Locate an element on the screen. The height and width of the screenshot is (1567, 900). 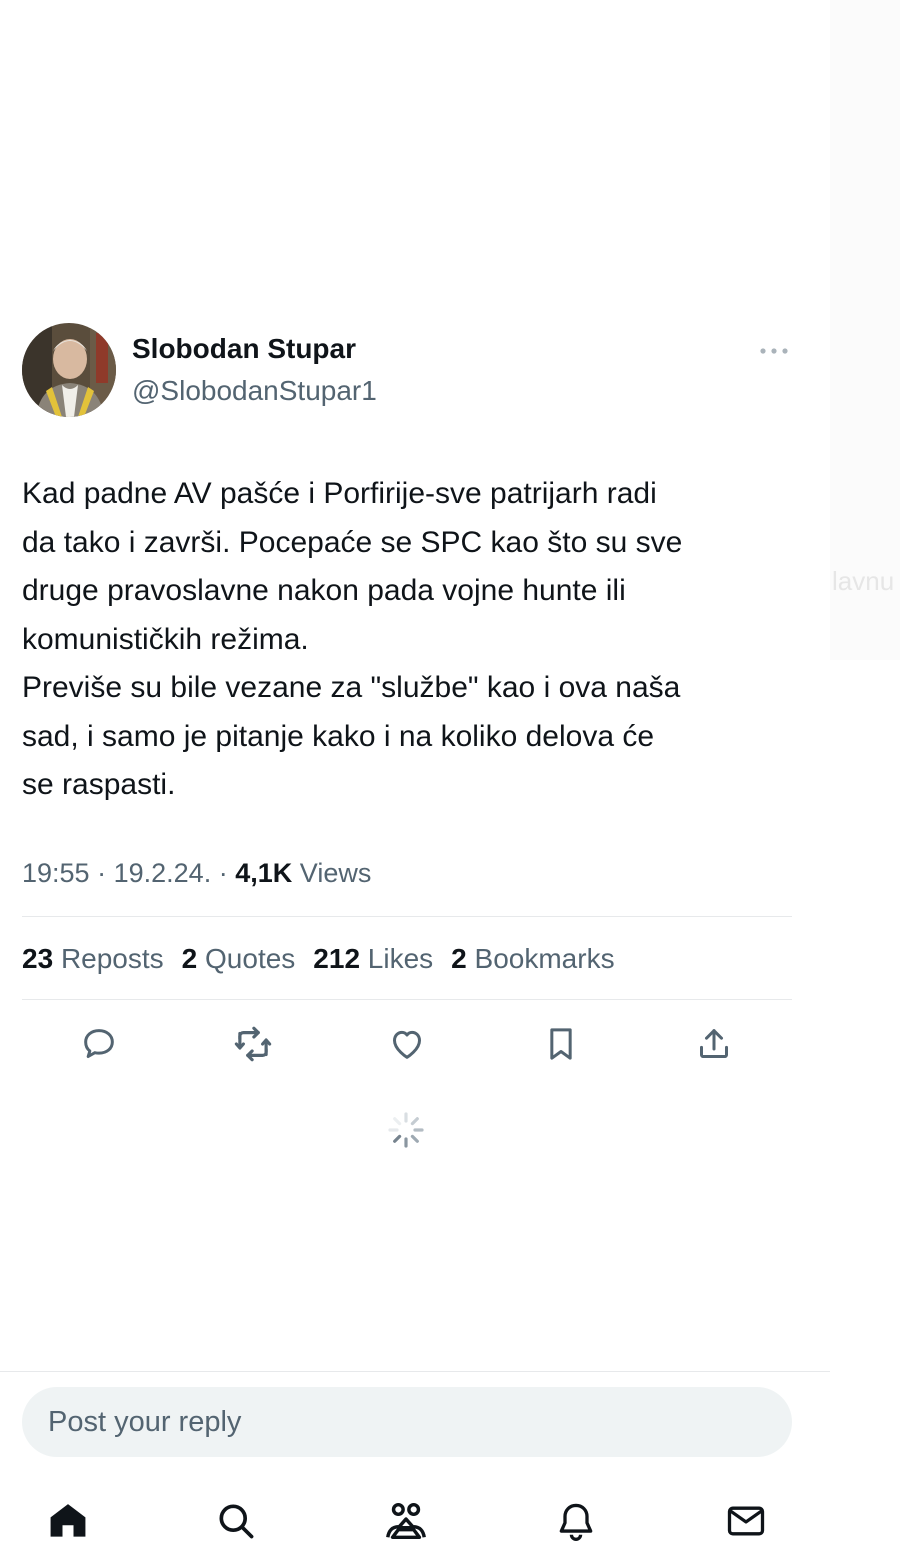
notifications-icon is located at coordinates (576, 1522).